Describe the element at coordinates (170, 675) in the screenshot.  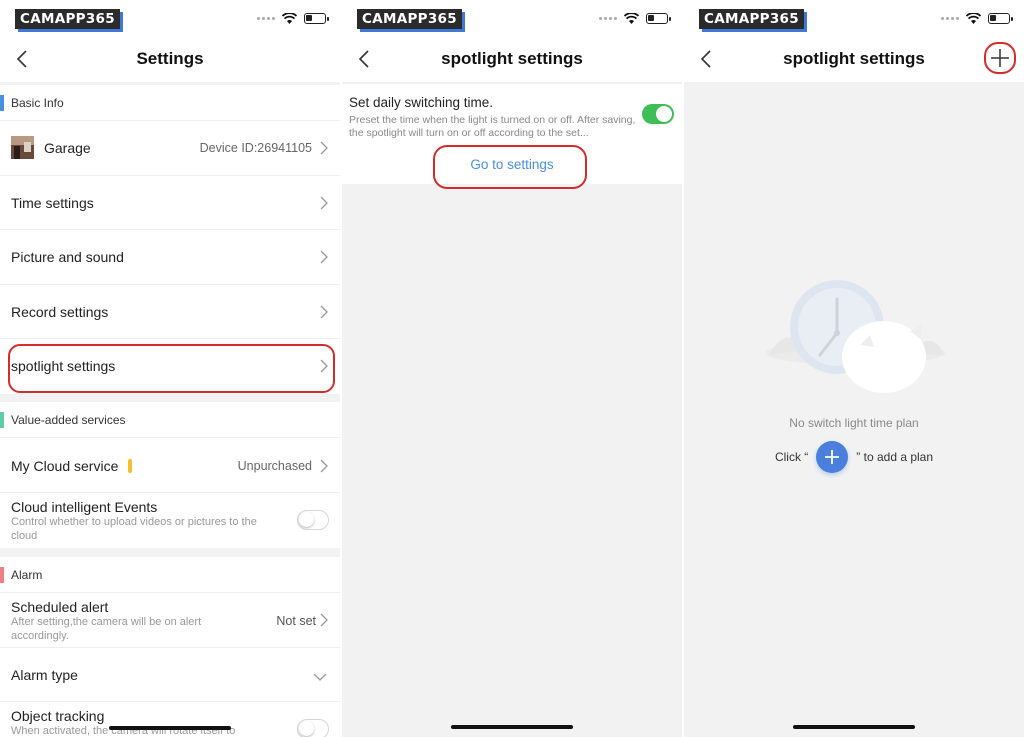
I see `row-alarm-type: Alarm type` at that location.